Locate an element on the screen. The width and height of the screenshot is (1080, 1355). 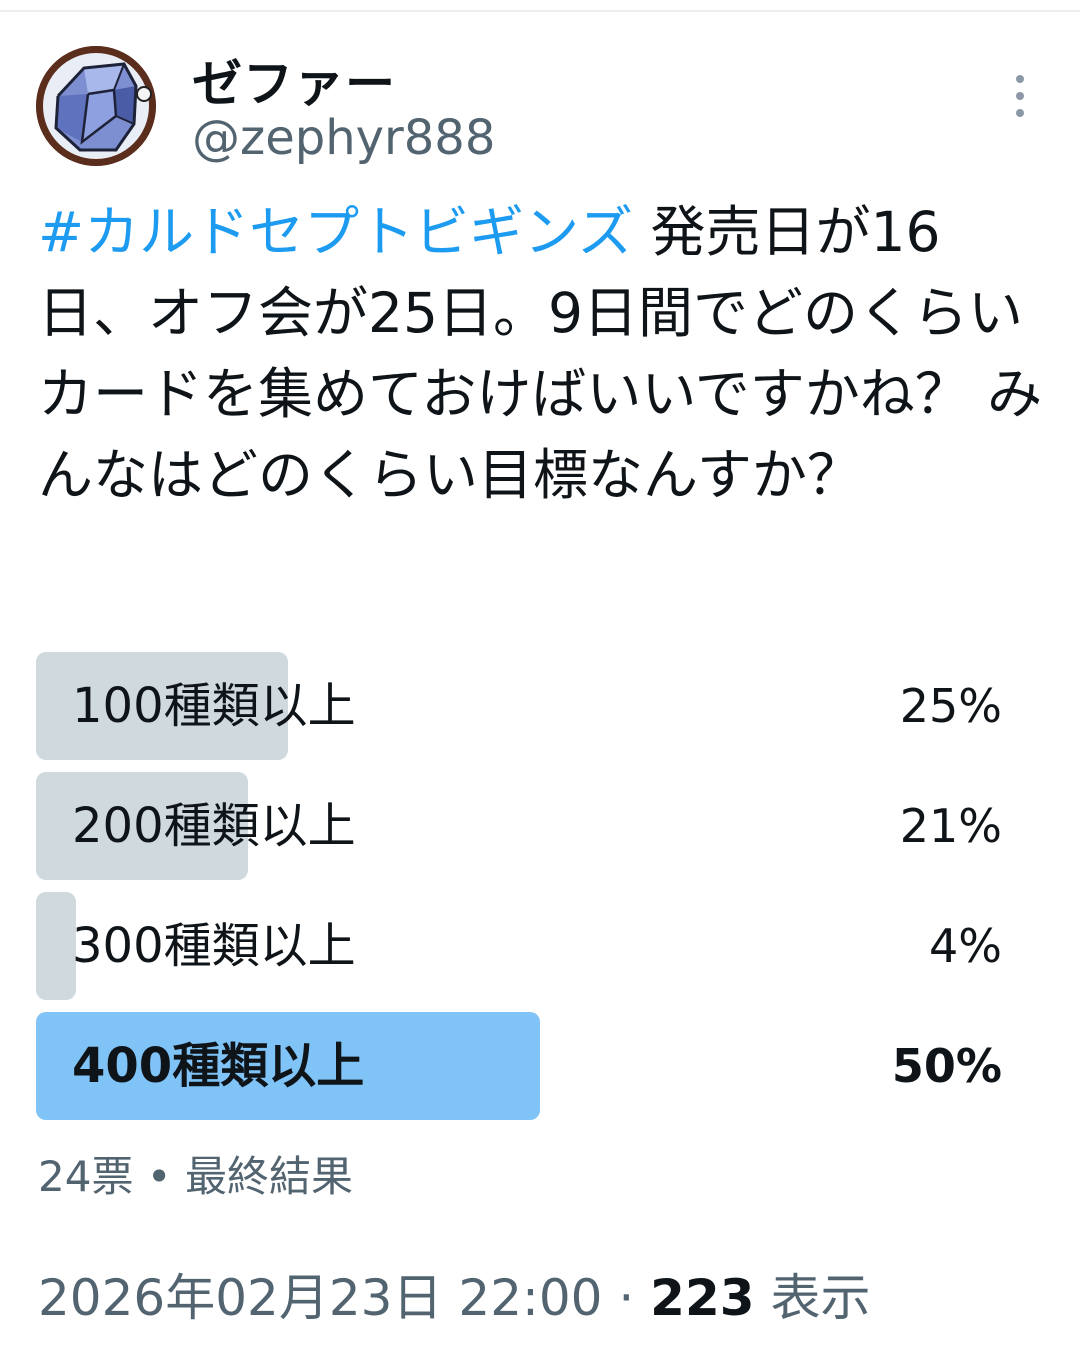
poll-option: 200種類以上 21% is located at coordinates (519, 826).